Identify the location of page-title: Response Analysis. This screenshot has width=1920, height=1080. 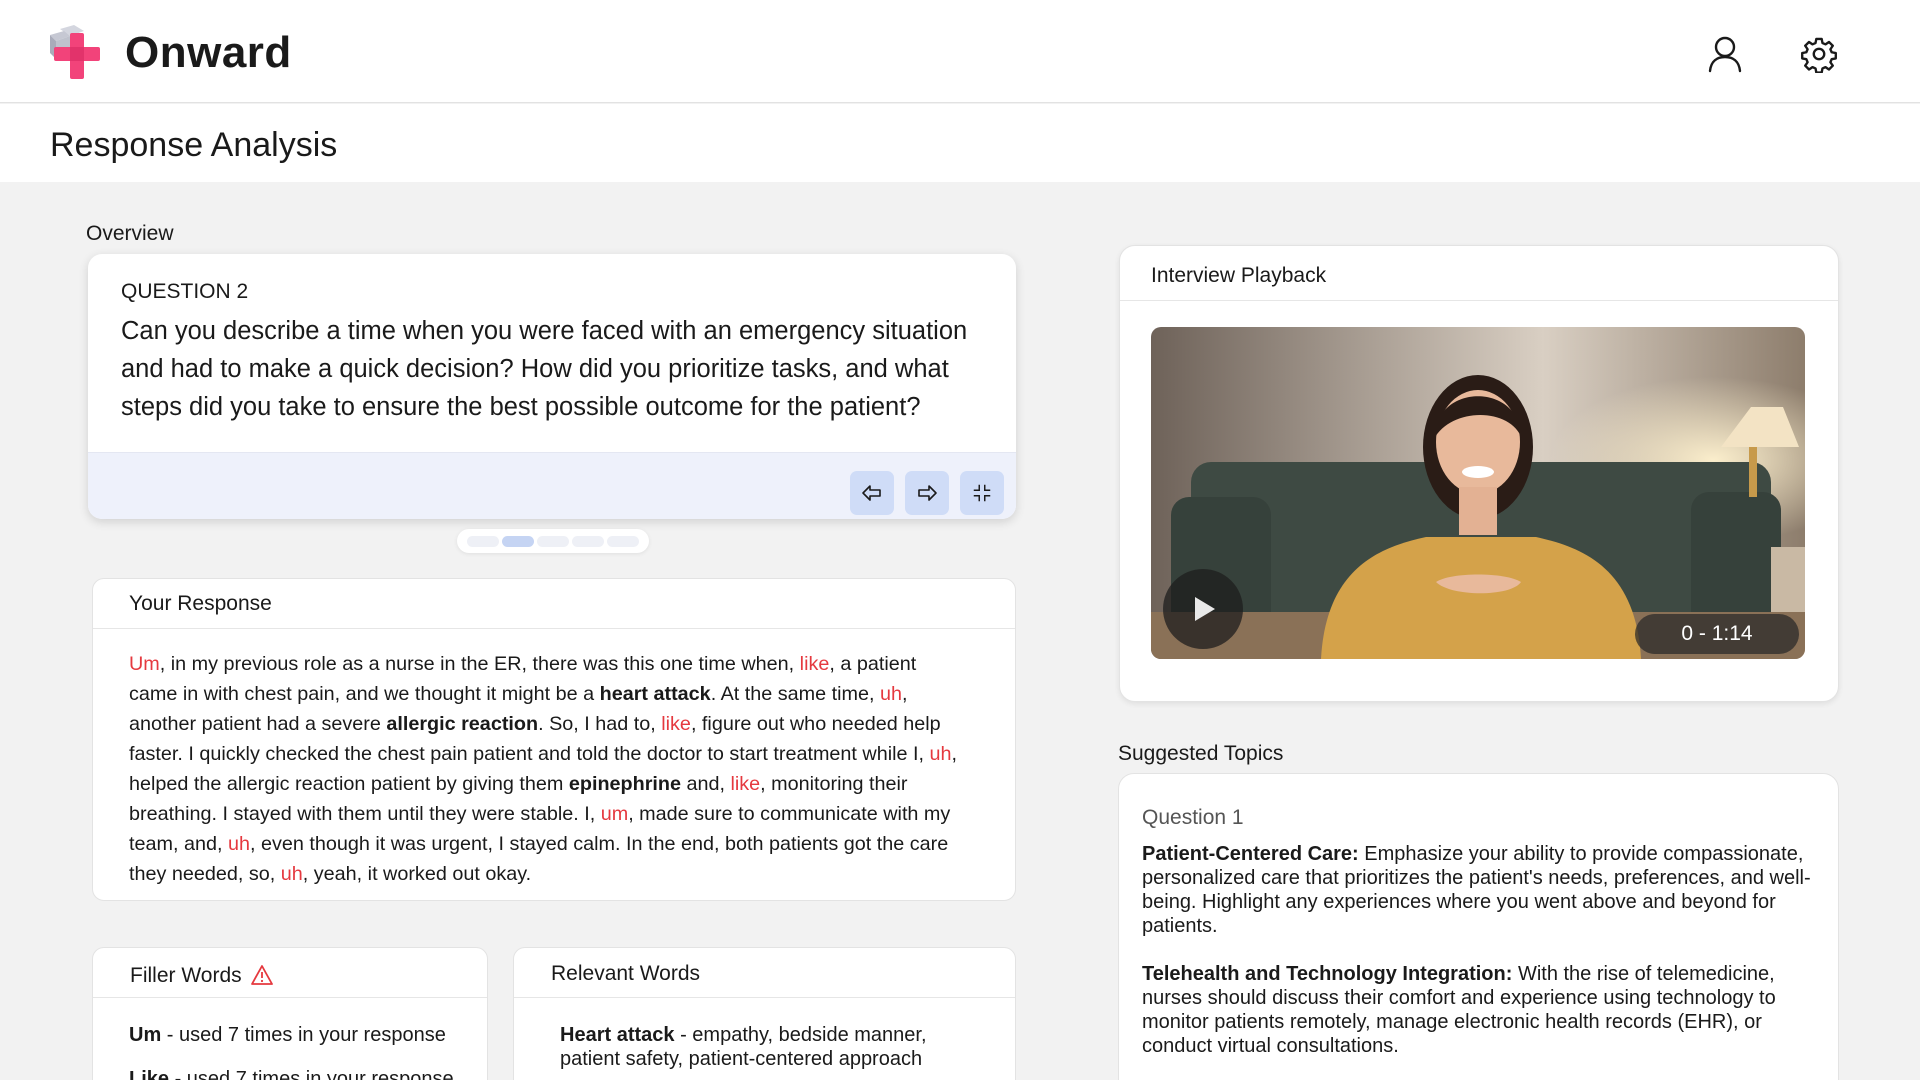
(194, 145).